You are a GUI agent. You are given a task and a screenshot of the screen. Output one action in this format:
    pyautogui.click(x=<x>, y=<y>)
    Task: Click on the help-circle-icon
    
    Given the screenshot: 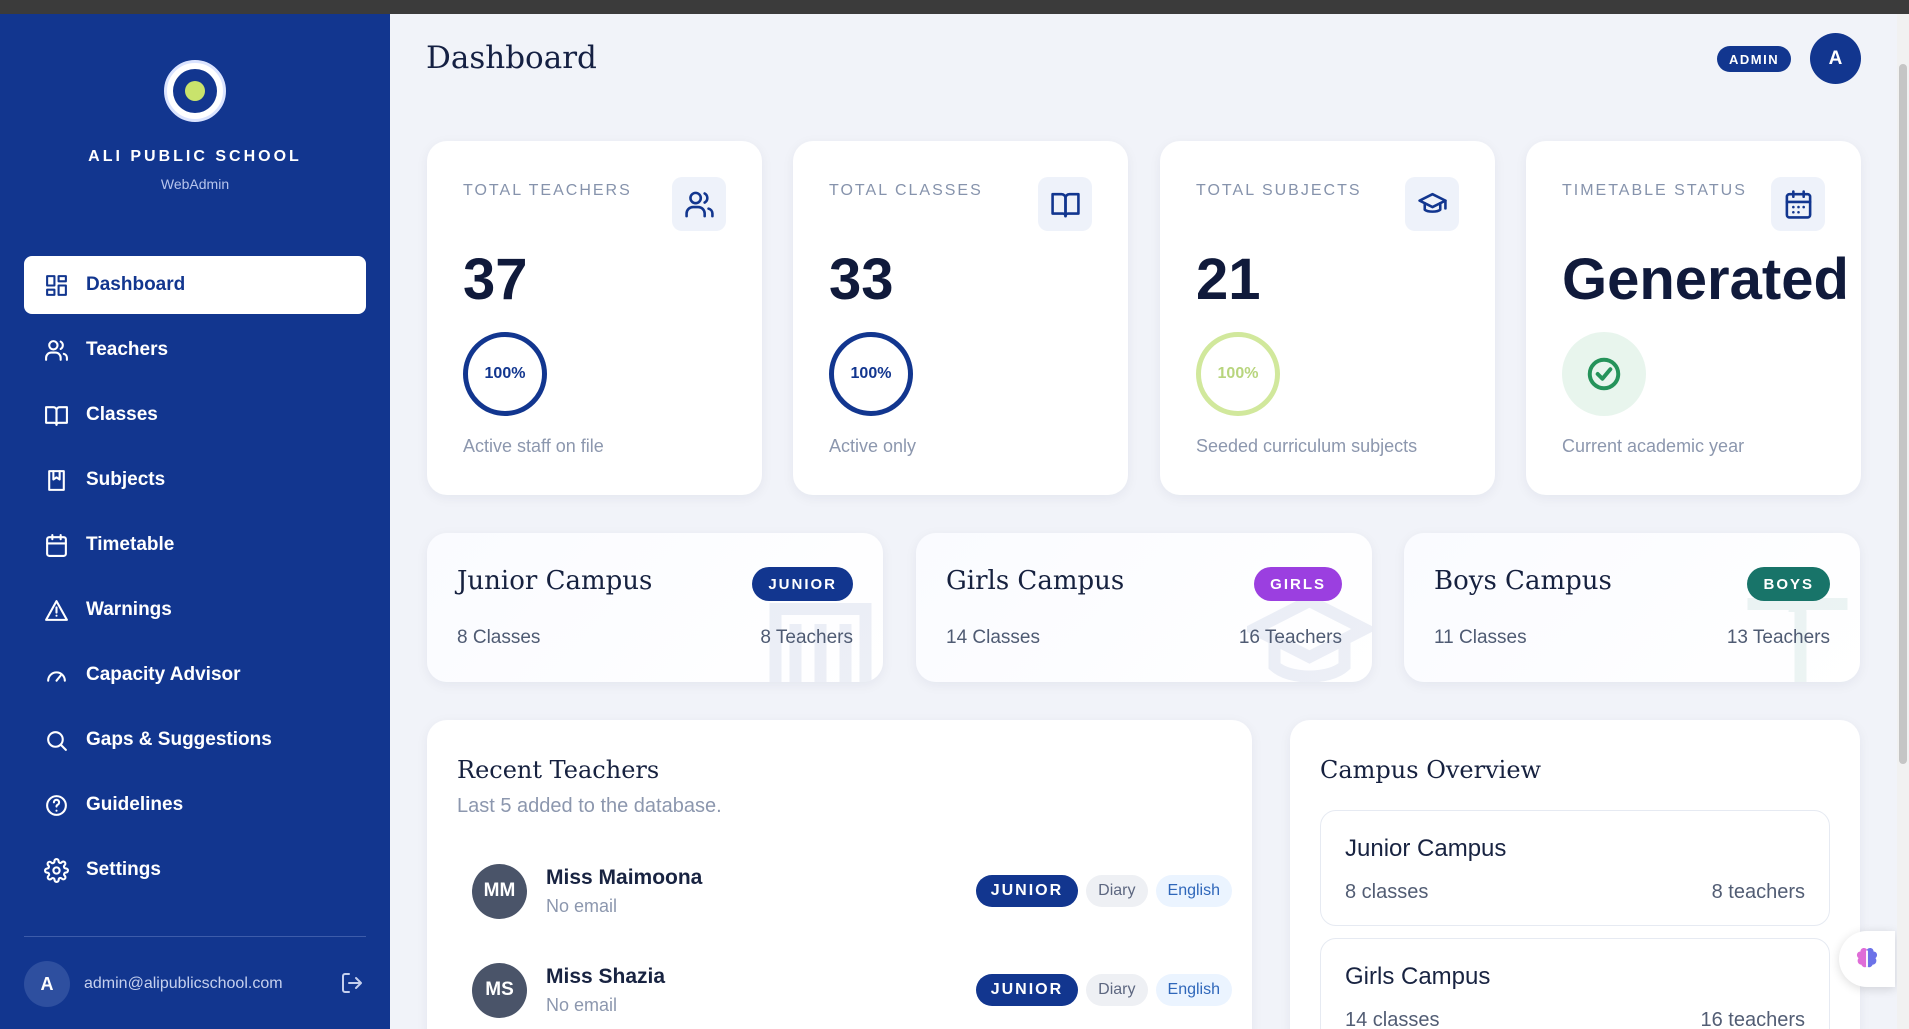 What is the action you would take?
    pyautogui.click(x=56, y=805)
    